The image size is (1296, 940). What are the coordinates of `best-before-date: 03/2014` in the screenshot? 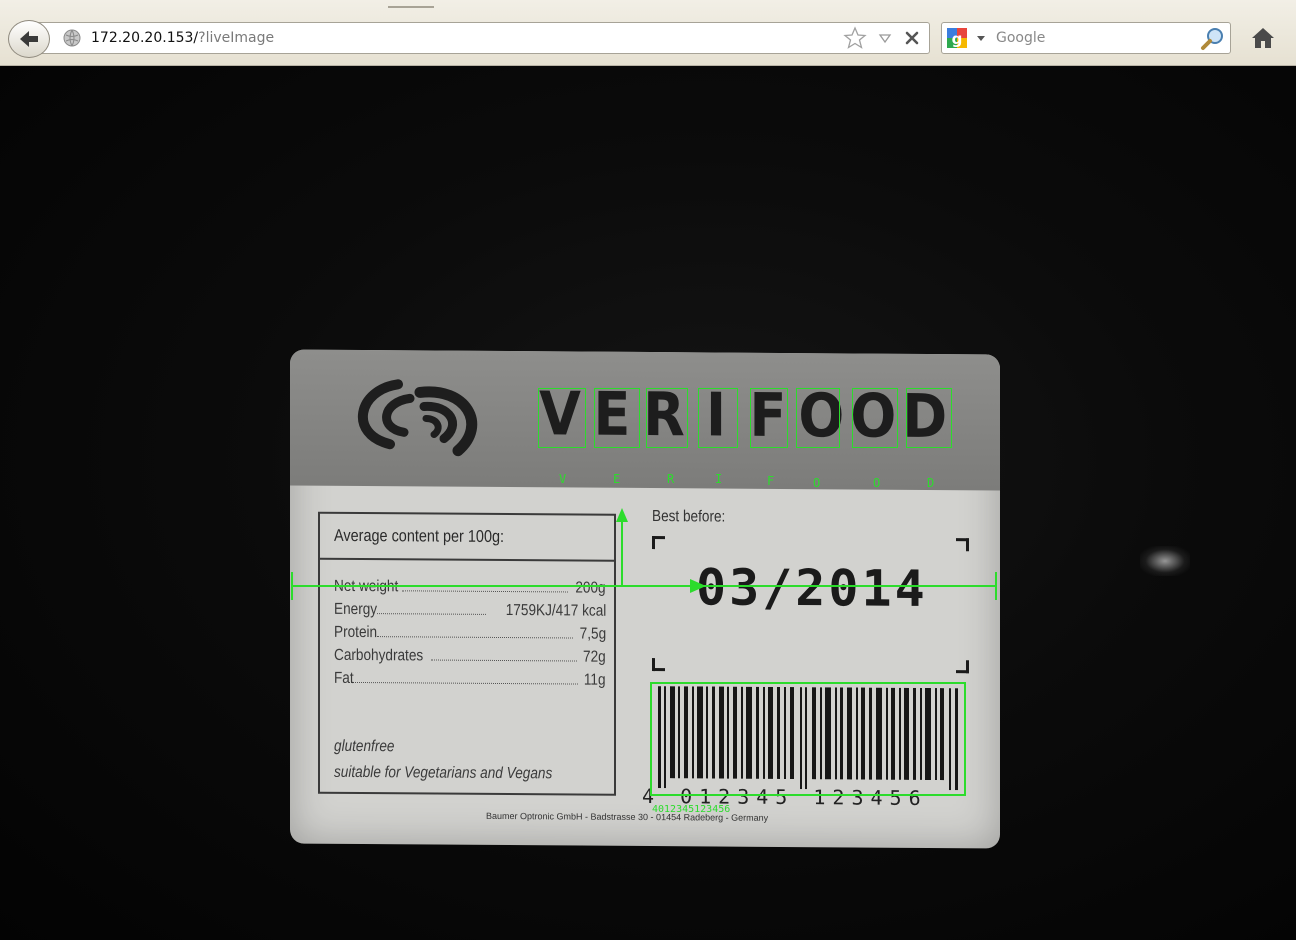 It's located at (812, 588).